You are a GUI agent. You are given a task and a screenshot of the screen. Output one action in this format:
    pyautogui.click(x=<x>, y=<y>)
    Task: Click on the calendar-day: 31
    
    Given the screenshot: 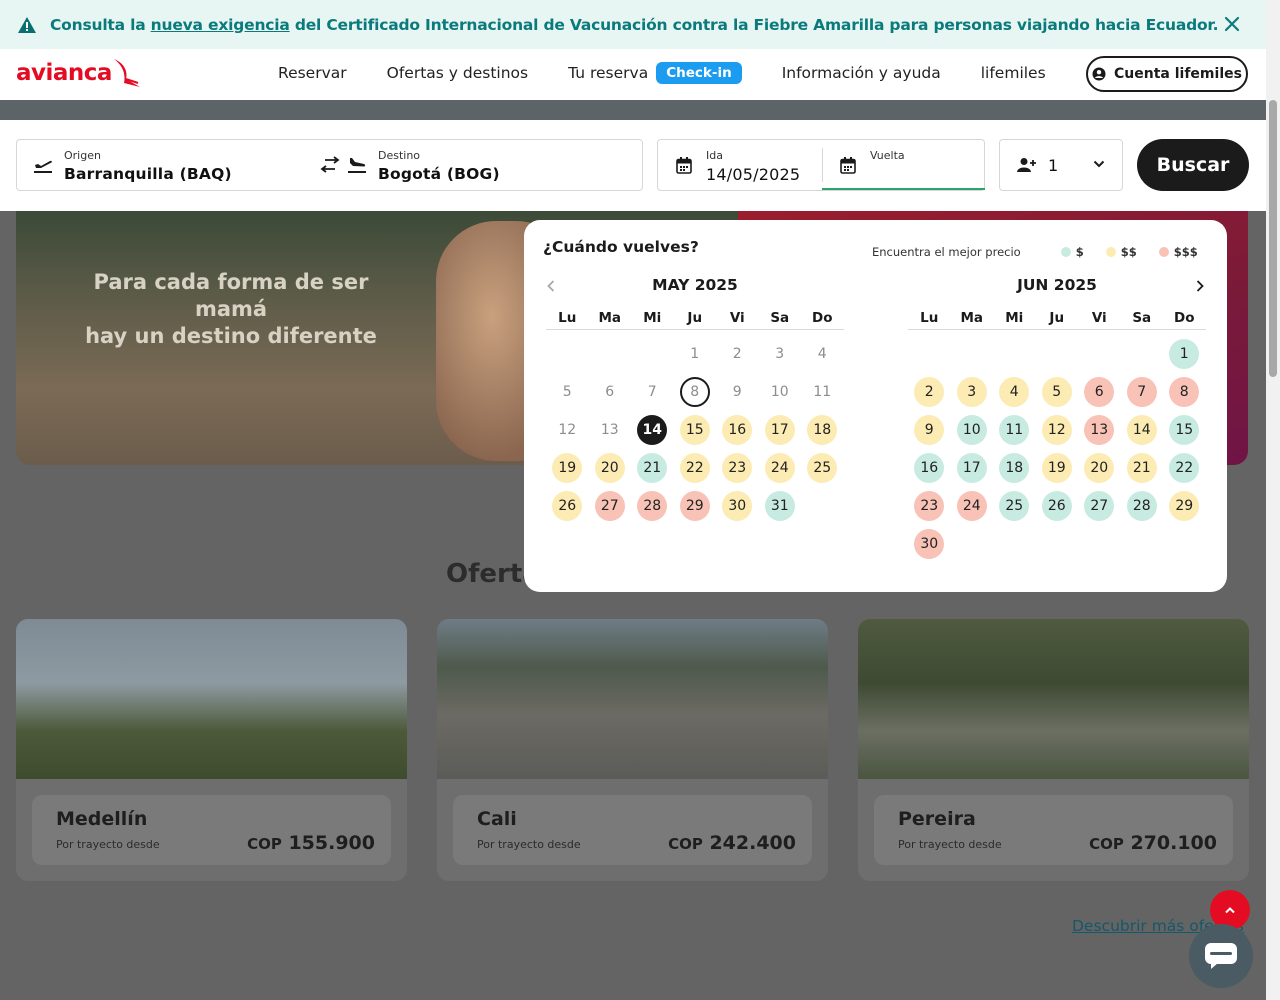 What is the action you would take?
    pyautogui.click(x=780, y=506)
    